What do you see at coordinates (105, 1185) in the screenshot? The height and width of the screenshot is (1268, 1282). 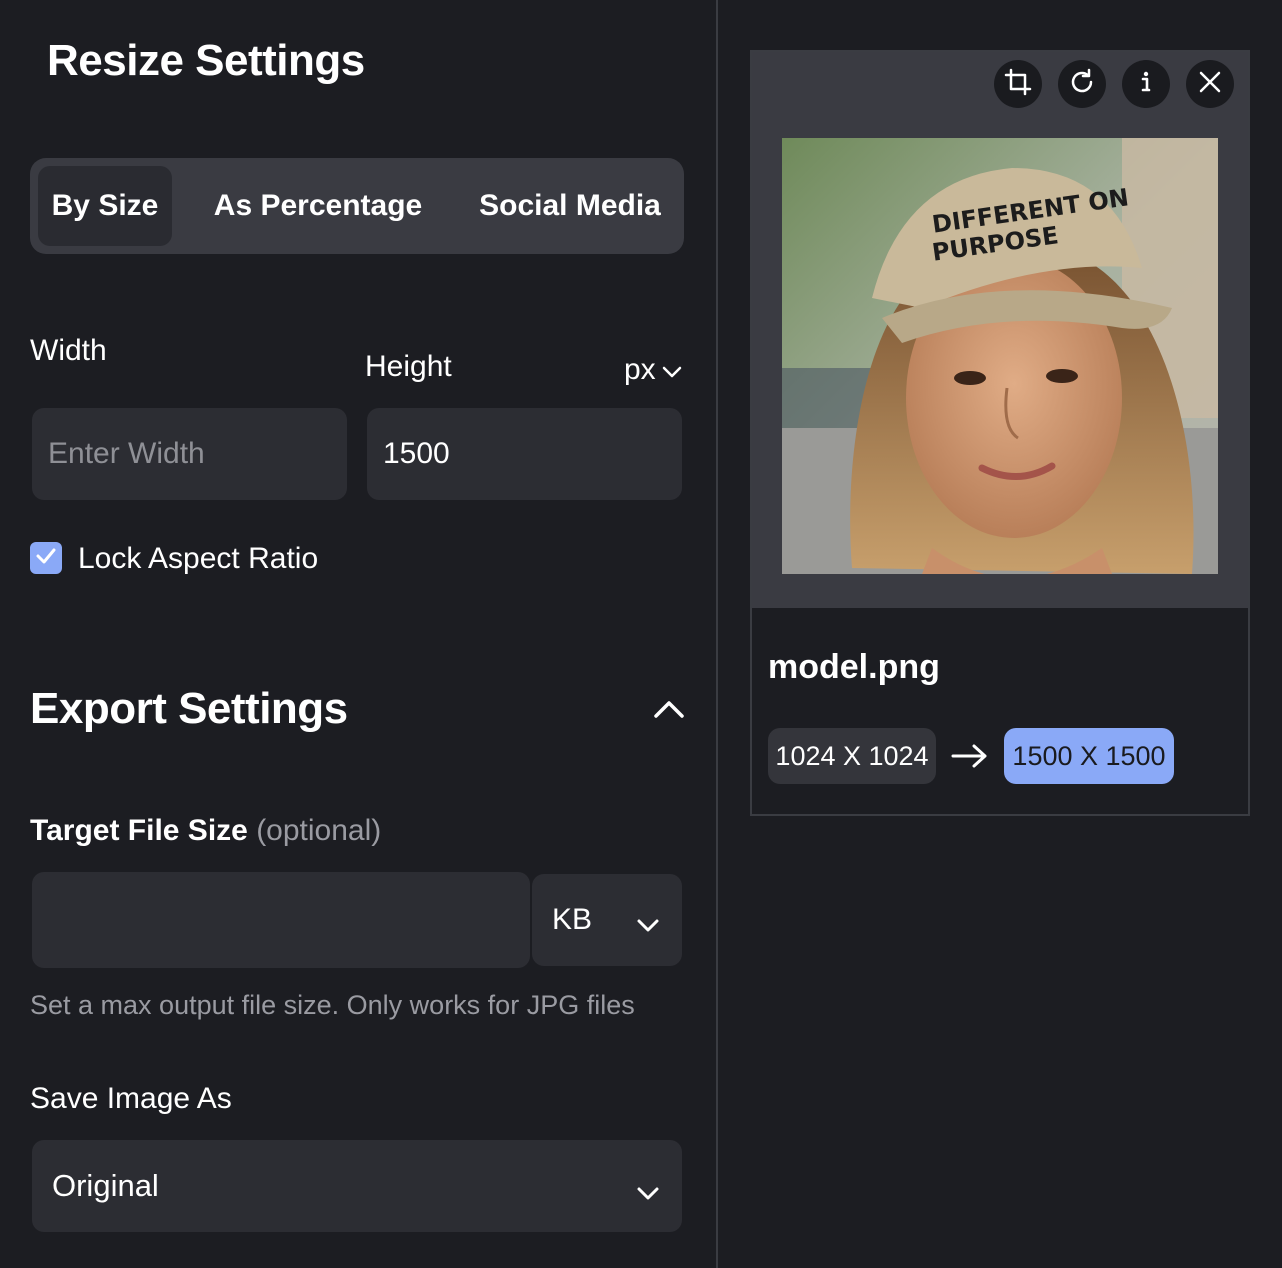 I see `save-format-value: Original` at bounding box center [105, 1185].